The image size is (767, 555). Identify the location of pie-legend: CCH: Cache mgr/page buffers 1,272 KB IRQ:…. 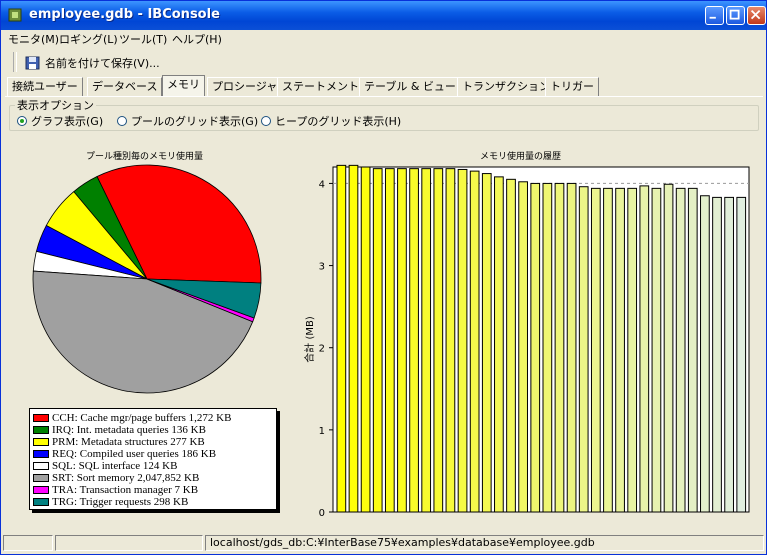
(153, 459).